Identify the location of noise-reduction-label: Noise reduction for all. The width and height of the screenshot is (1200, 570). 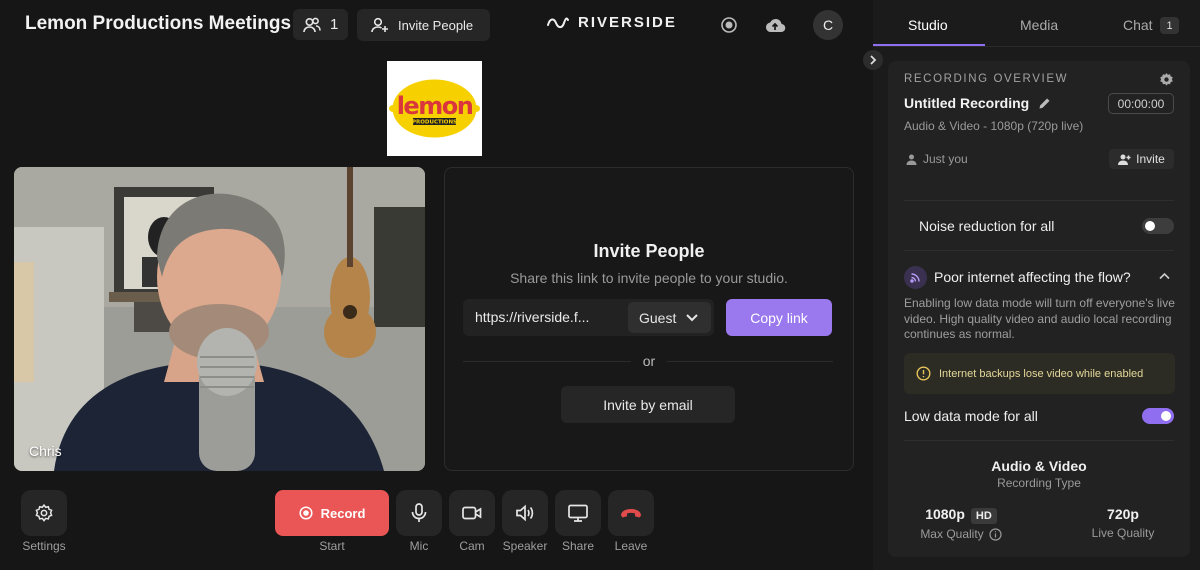
(987, 226).